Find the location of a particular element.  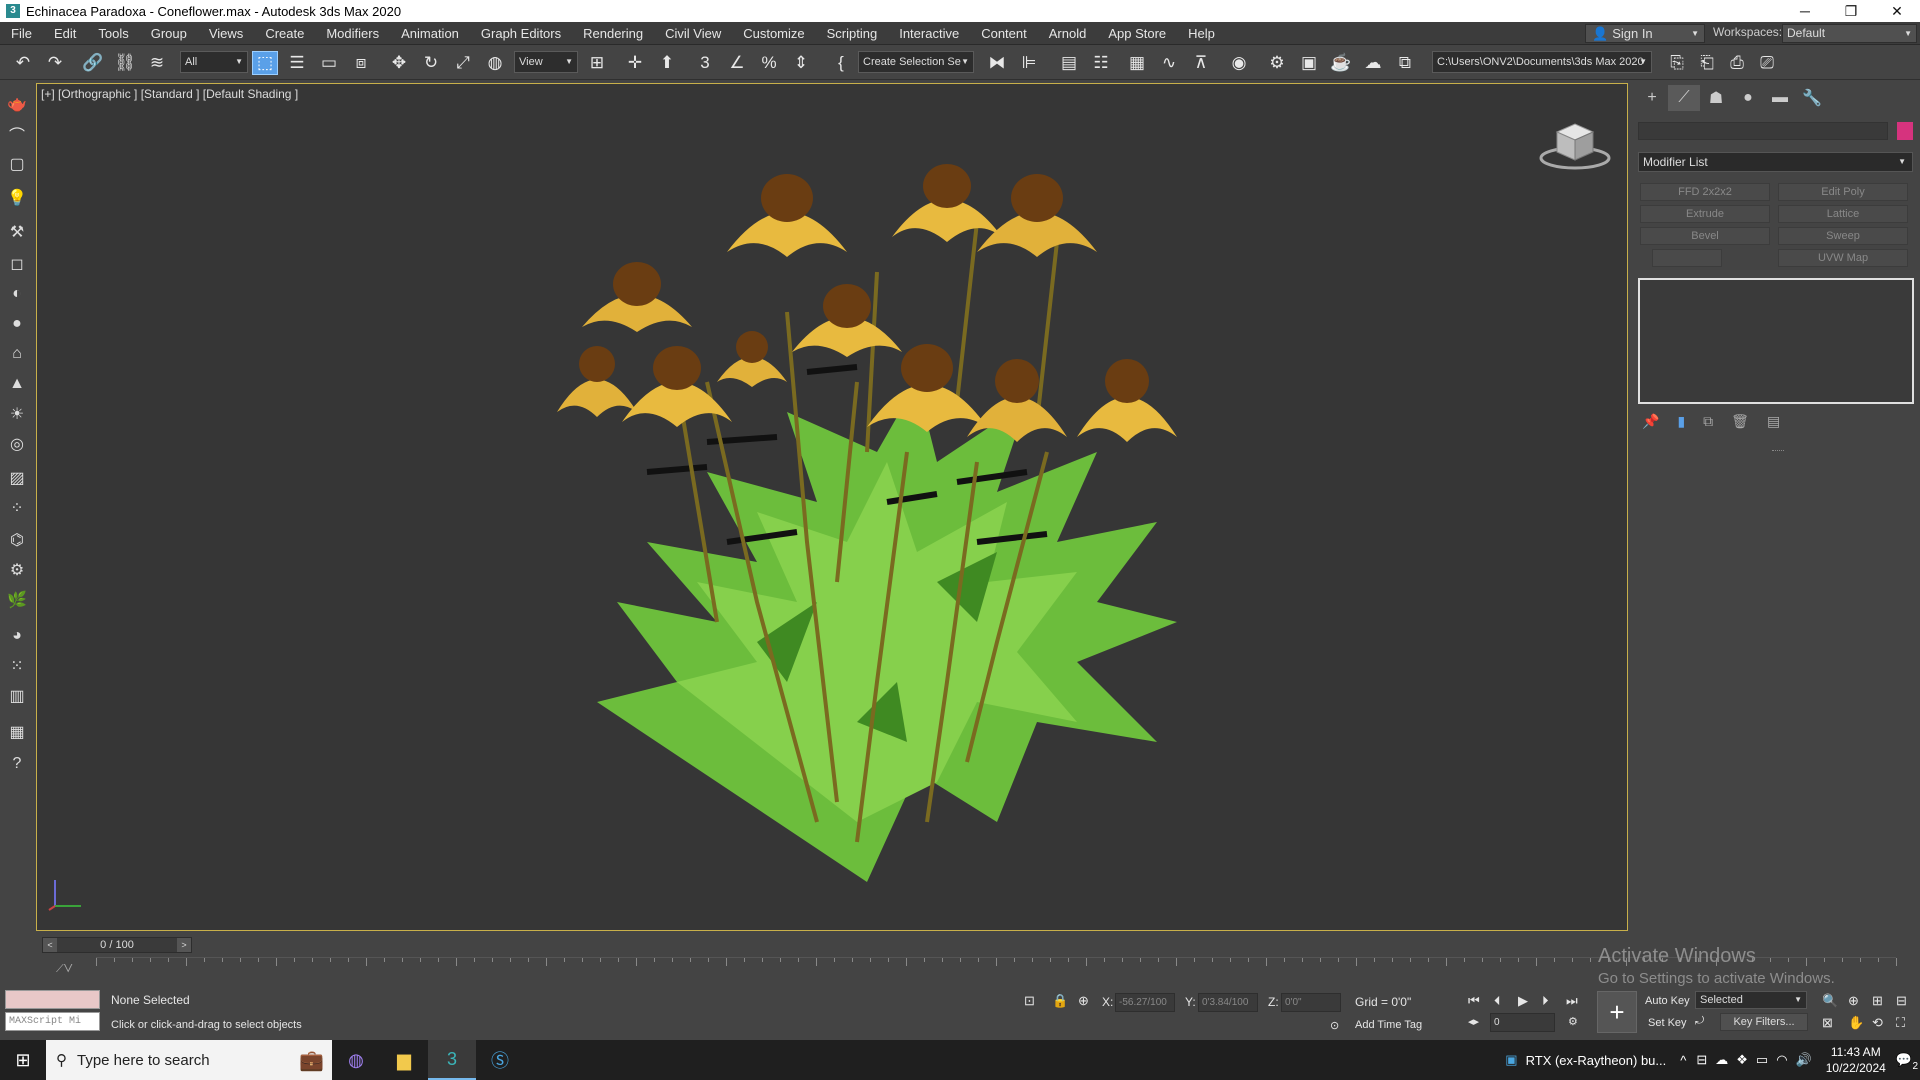

link-icon: 🔗 is located at coordinates (93, 63).